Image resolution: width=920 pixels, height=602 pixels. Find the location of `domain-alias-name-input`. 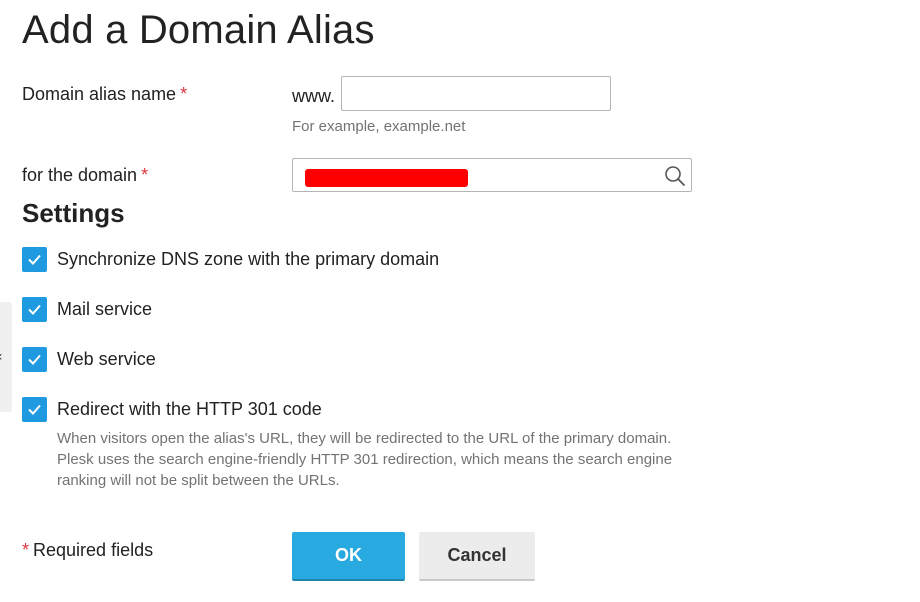

domain-alias-name-input is located at coordinates (476, 93).